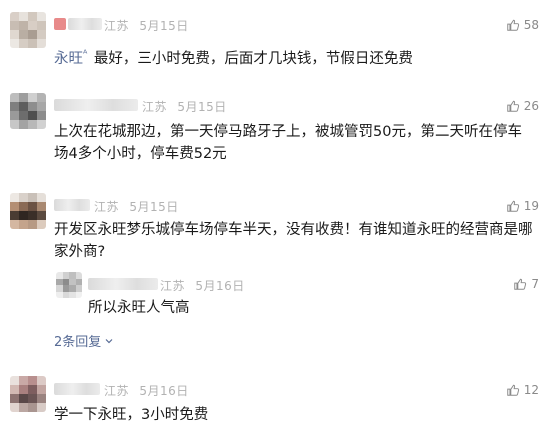  Describe the element at coordinates (531, 106) in the screenshot. I see `like-count: 26` at that location.